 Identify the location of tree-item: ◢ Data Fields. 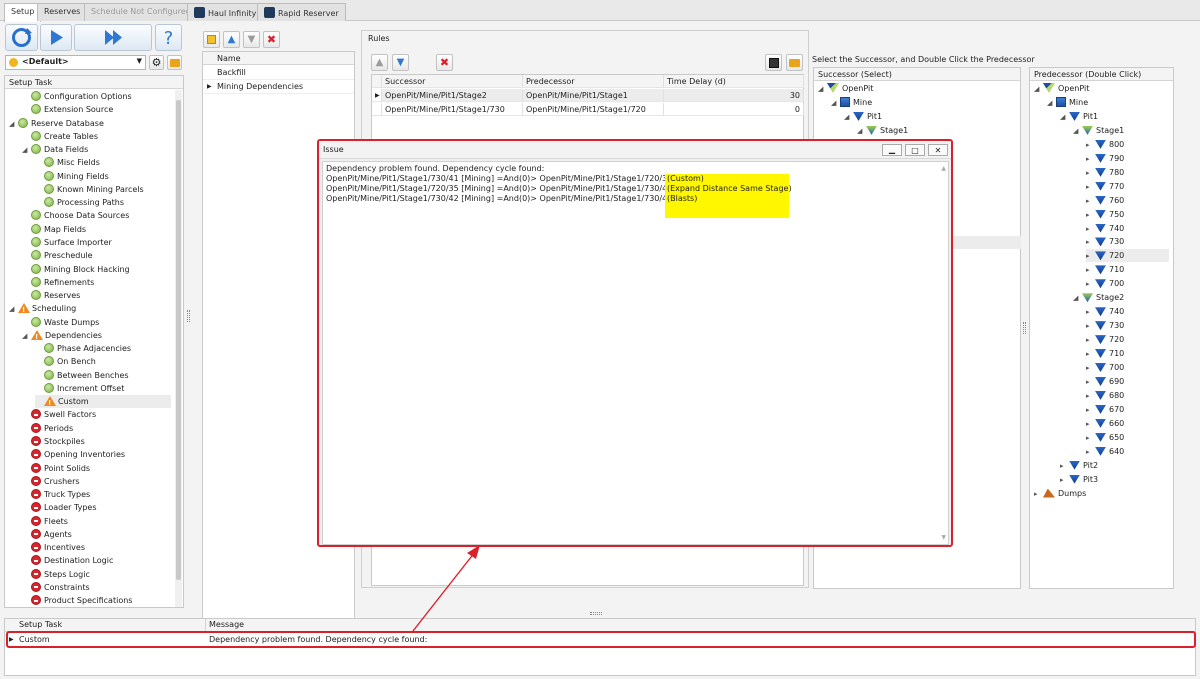
(55, 149).